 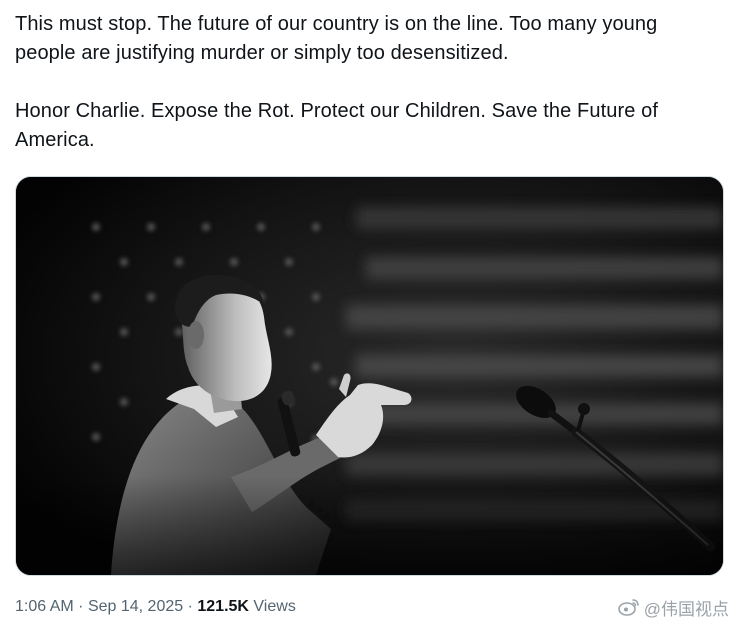 What do you see at coordinates (135, 606) in the screenshot?
I see `tweet-date: Sep 14, 2025` at bounding box center [135, 606].